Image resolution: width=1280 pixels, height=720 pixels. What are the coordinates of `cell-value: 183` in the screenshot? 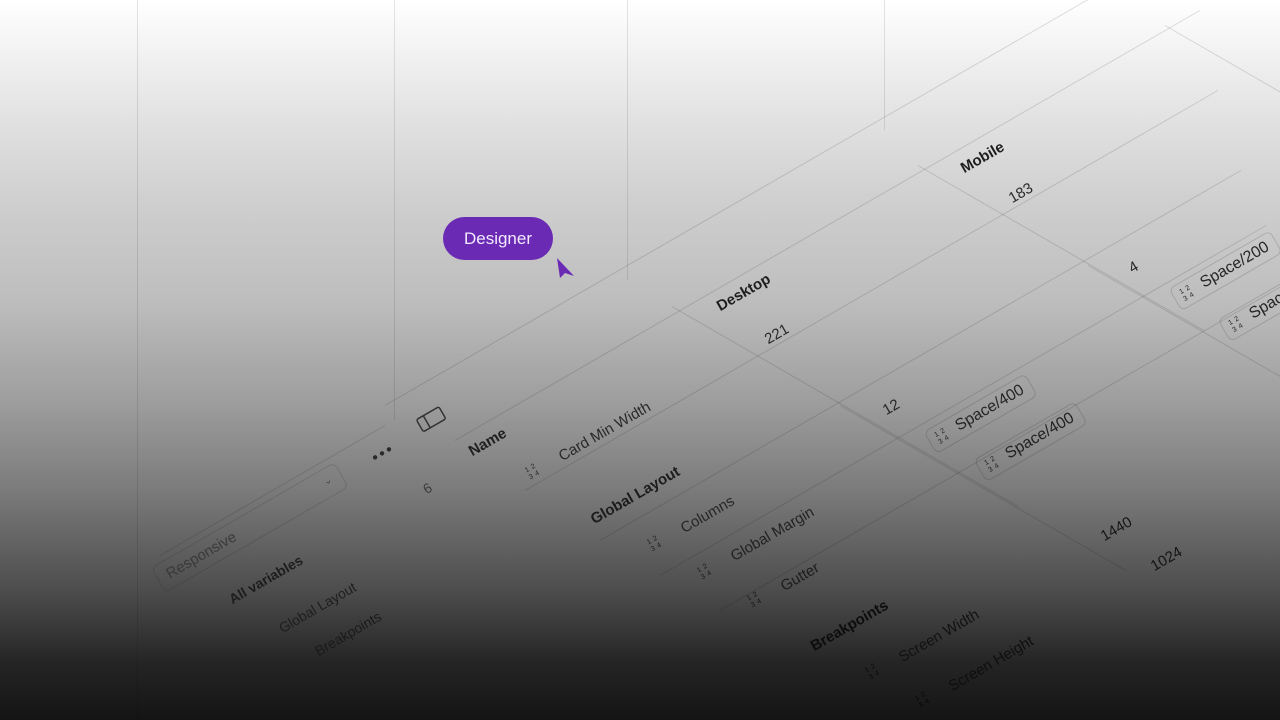 It's located at (1021, 193).